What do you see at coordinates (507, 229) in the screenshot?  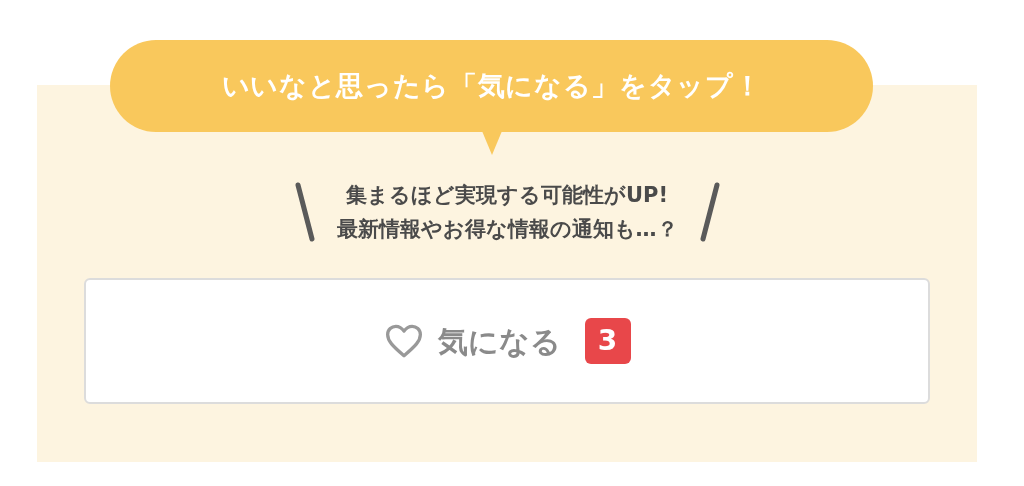 I see `message-line: 最新情報やお得な情報の通知も…？` at bounding box center [507, 229].